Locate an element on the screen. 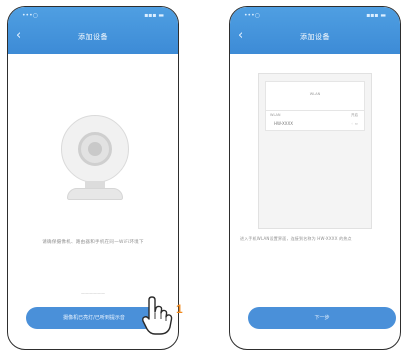  mockup-network-list: WLAN 开启 HW-XXXX ◦ ≈ is located at coordinates (315, 121).